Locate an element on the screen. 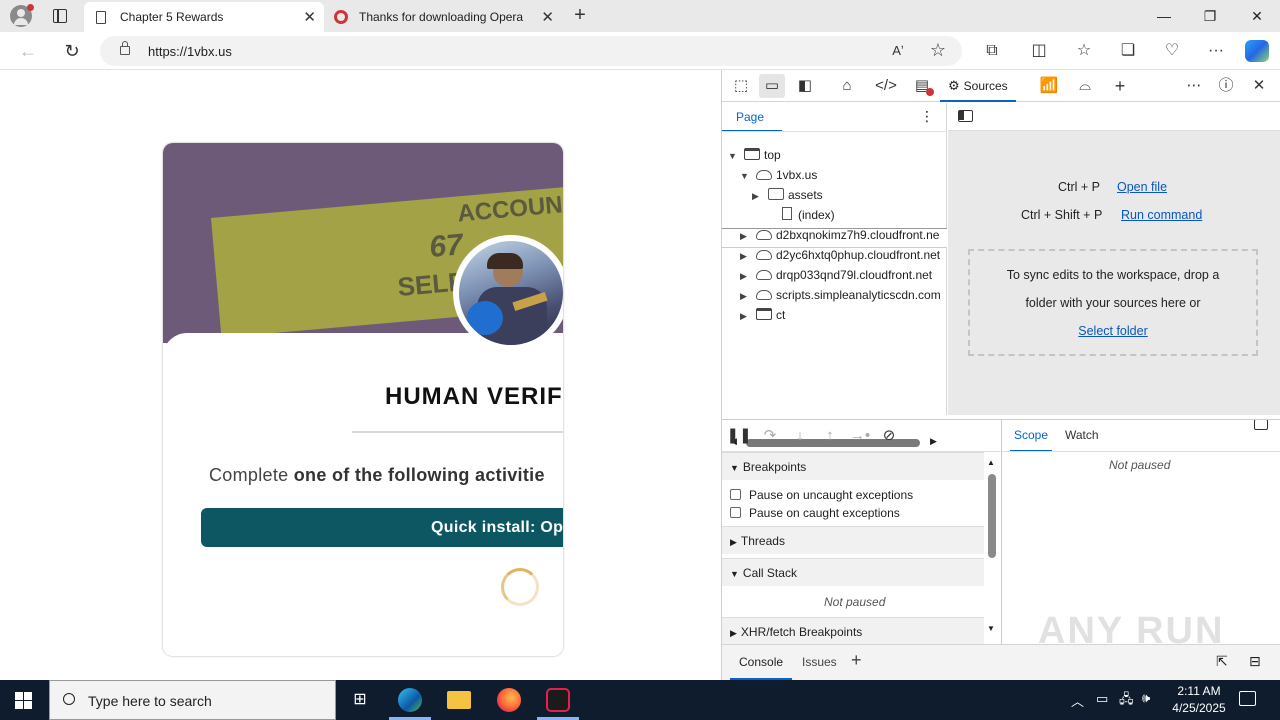 Image resolution: width=1280 pixels, height=720 pixels. system-clock: 2:11 AM 4/25/2025 is located at coordinates (1199, 700).